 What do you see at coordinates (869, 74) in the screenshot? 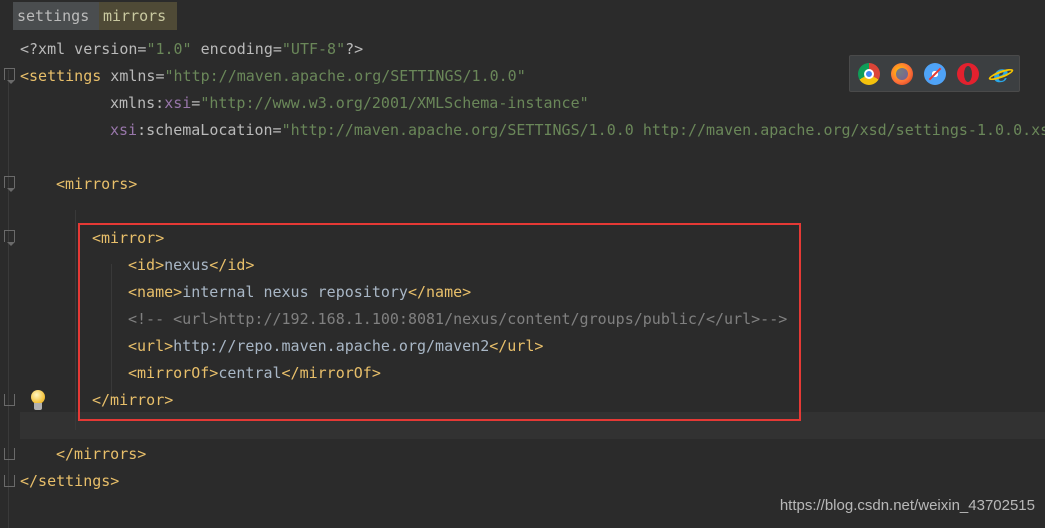
I see `chrome-icon` at bounding box center [869, 74].